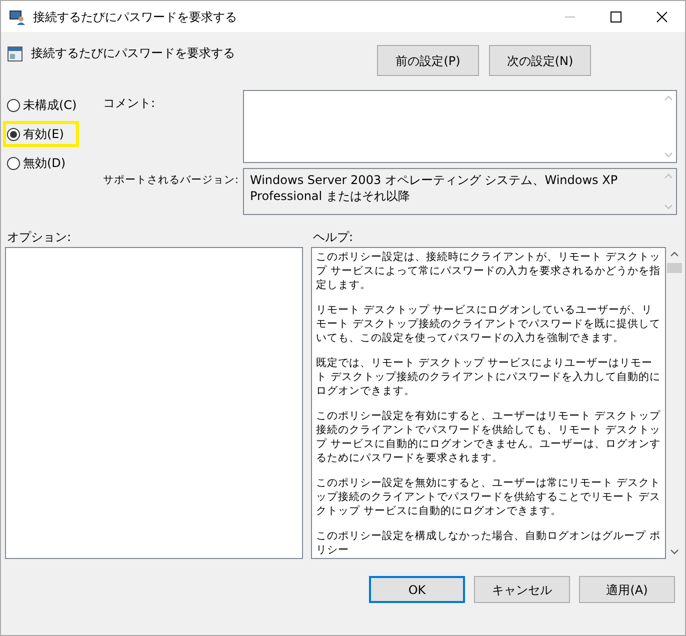  Describe the element at coordinates (434, 188) in the screenshot. I see `supported-version-text: Windows Server 2003 オペレーティング システム、Windows XP Professional またはそれ以降` at that location.